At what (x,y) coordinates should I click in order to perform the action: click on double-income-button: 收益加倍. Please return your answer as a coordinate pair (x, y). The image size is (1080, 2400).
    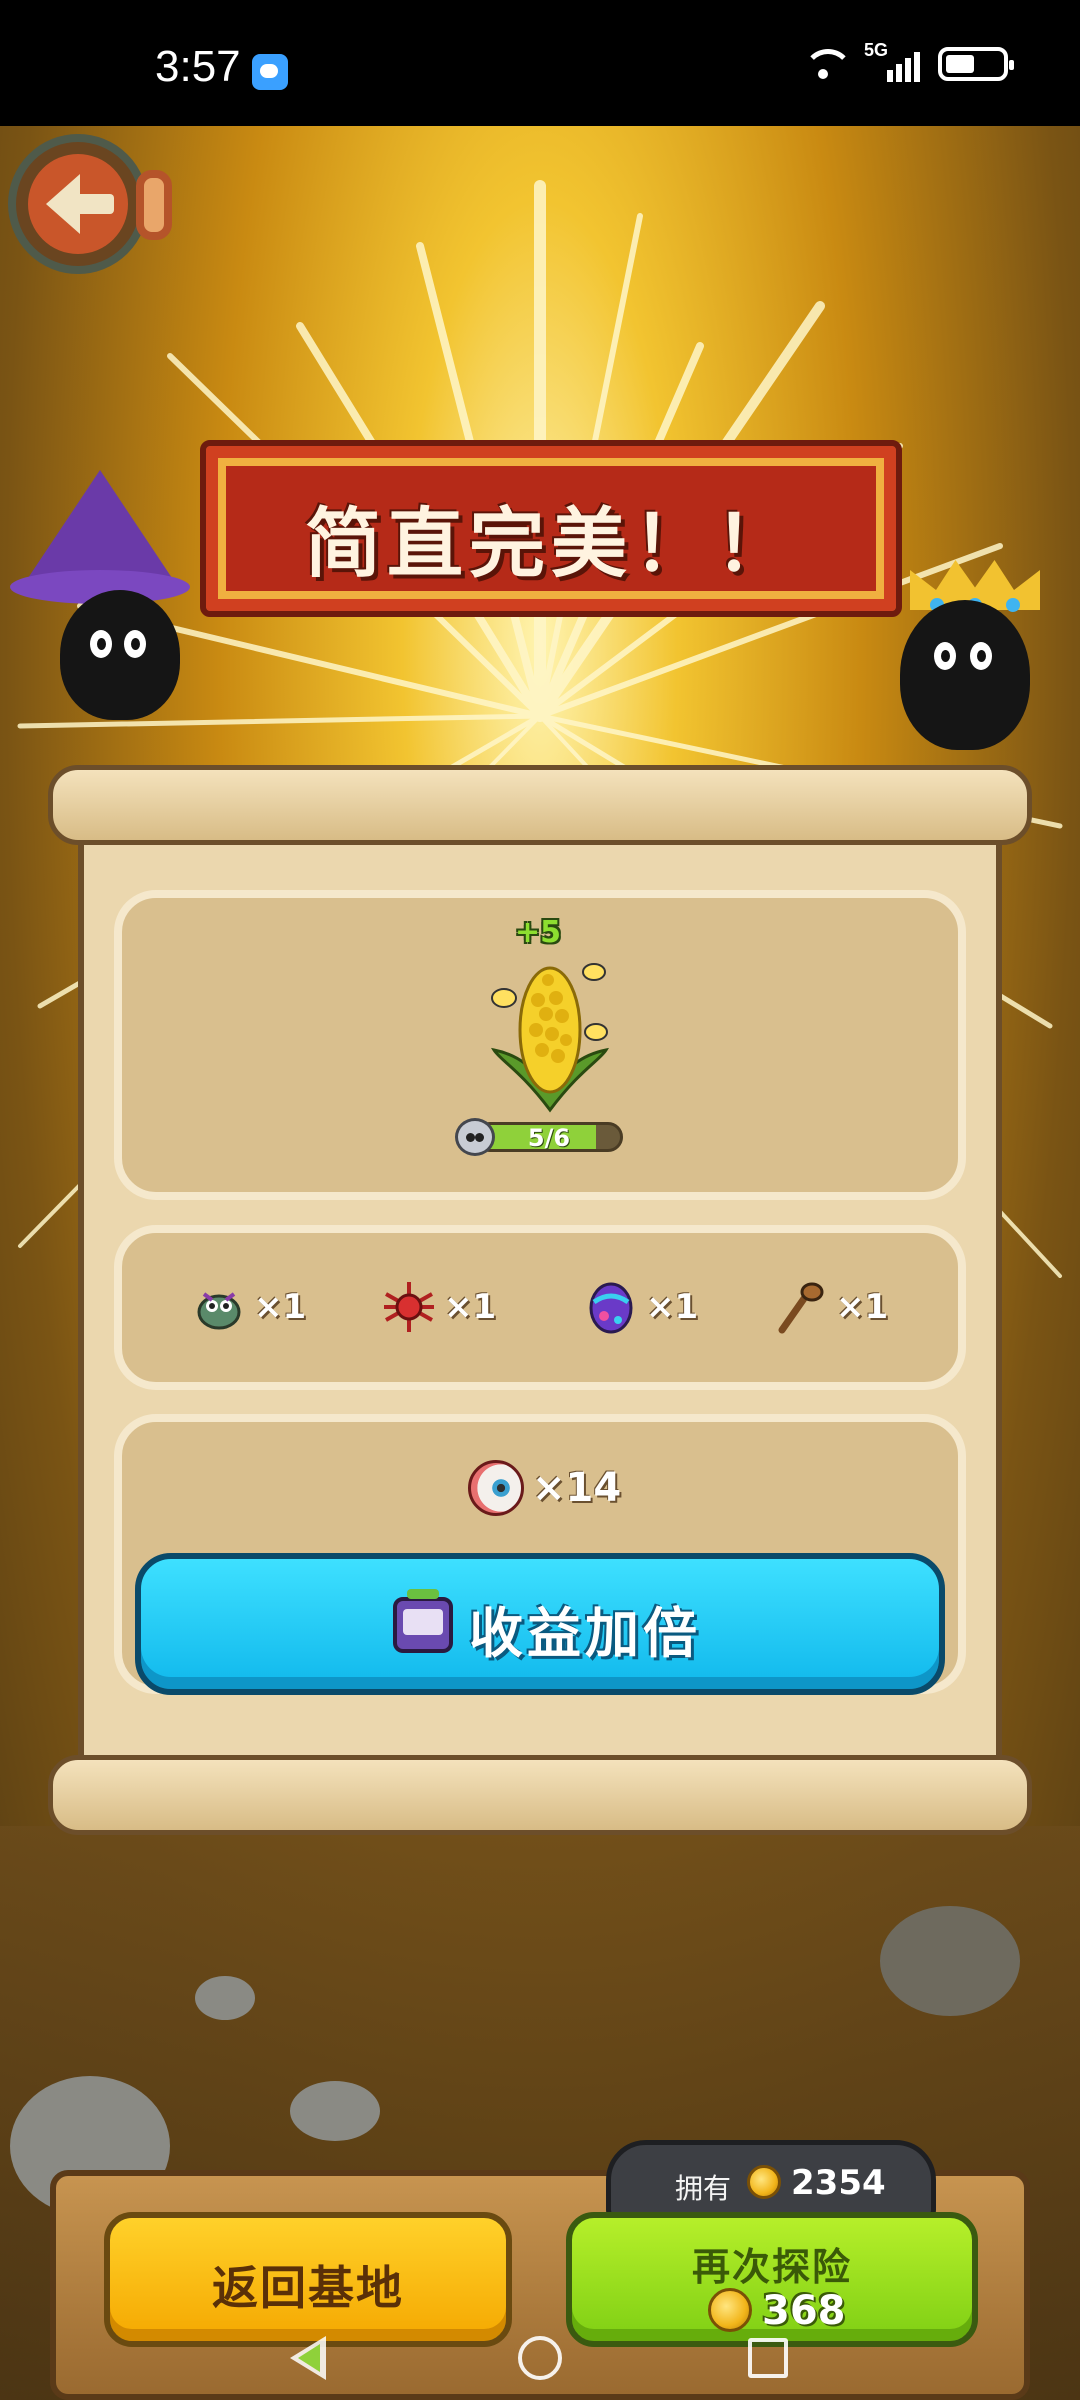
    Looking at the image, I should click on (540, 1624).